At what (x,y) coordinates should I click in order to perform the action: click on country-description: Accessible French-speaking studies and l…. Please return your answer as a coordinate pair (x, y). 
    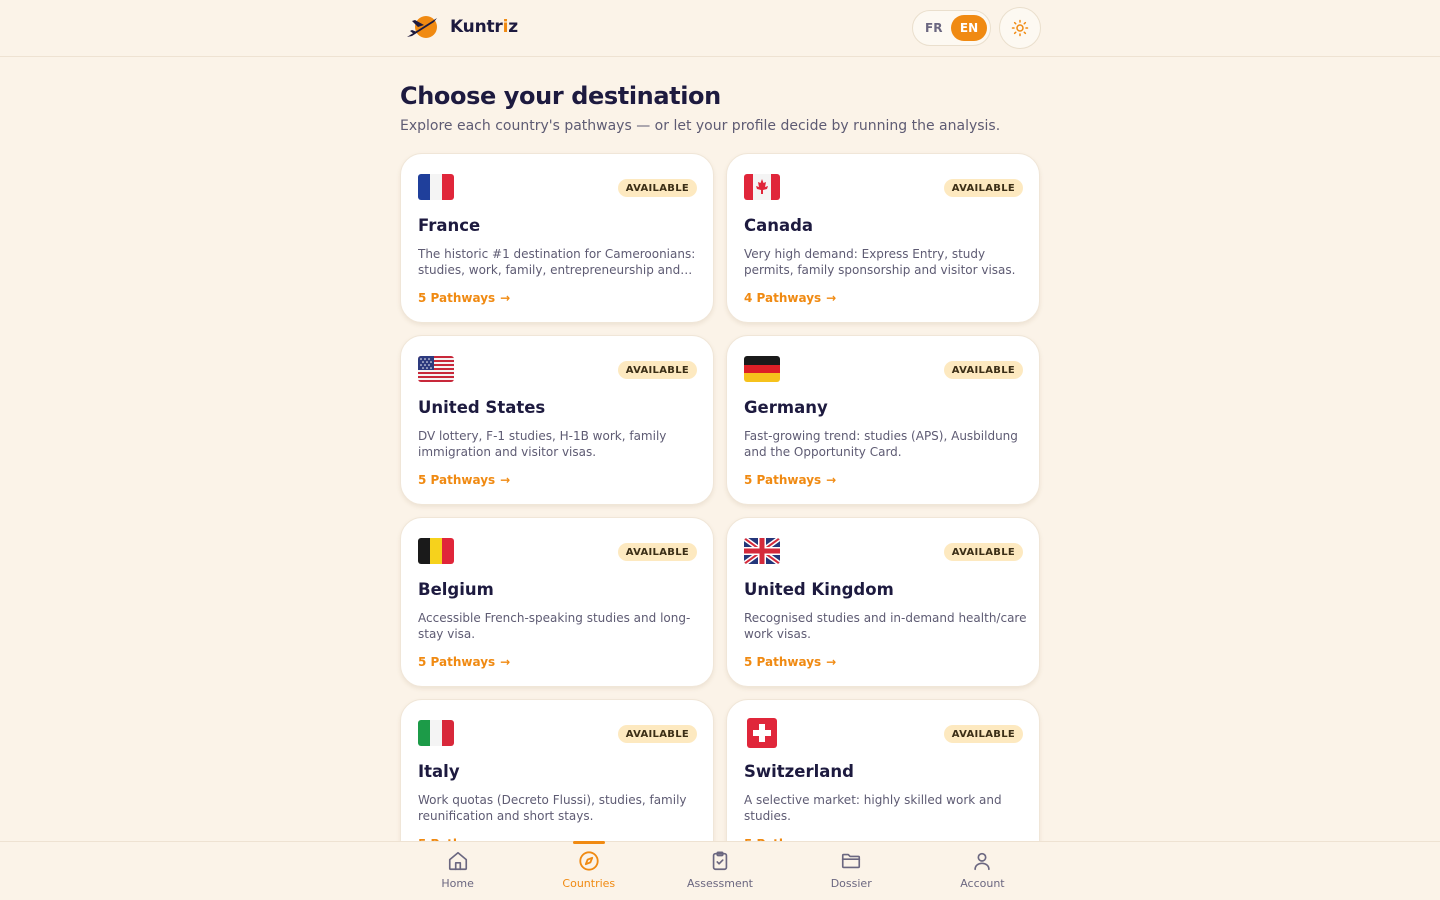
    Looking at the image, I should click on (554, 626).